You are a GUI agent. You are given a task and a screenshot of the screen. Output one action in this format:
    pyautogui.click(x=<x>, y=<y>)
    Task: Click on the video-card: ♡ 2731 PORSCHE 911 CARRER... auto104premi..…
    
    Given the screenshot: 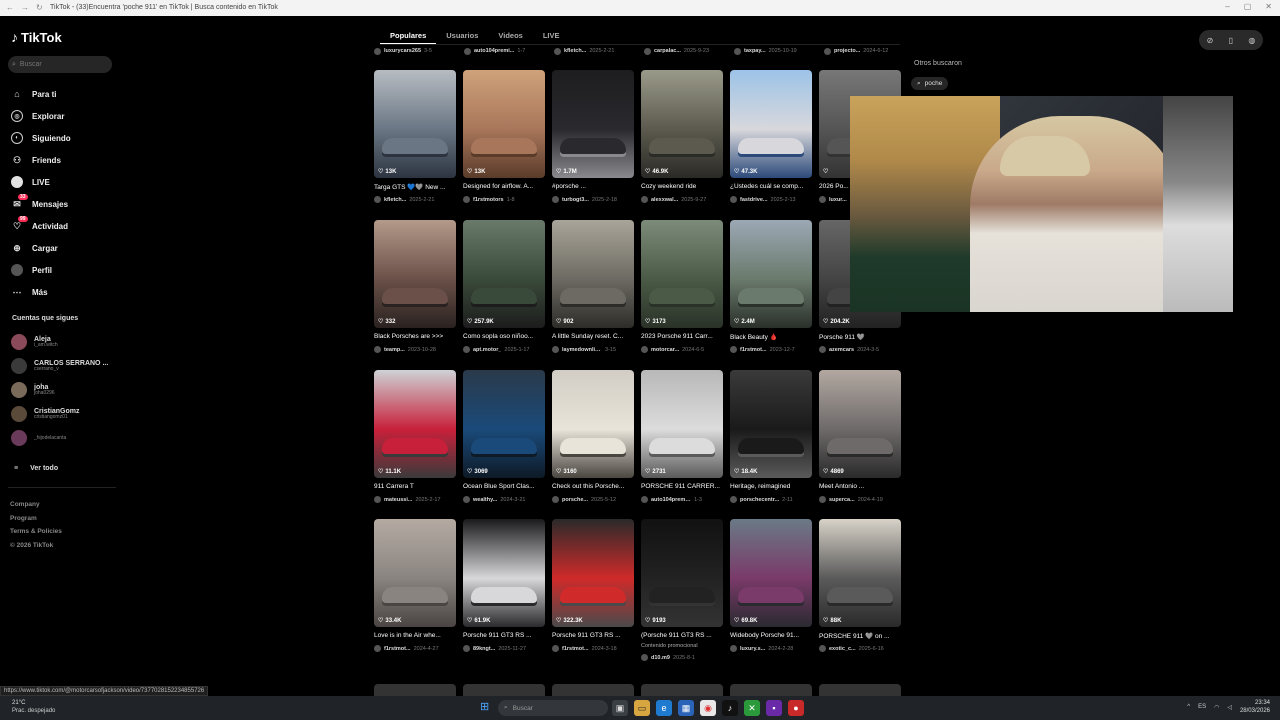 What is the action you would take?
    pyautogui.click(x=682, y=437)
    